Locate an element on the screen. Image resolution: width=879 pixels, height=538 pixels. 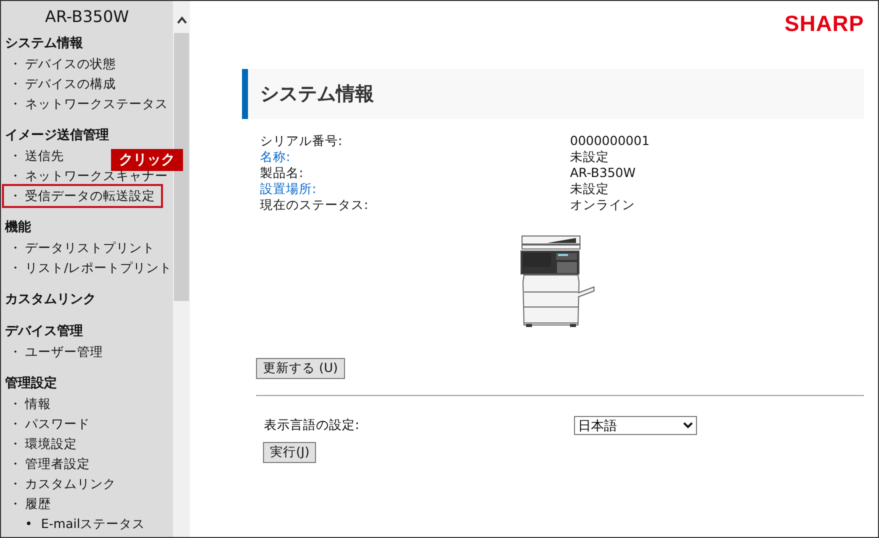
scroll-thumb is located at coordinates (181, 167).